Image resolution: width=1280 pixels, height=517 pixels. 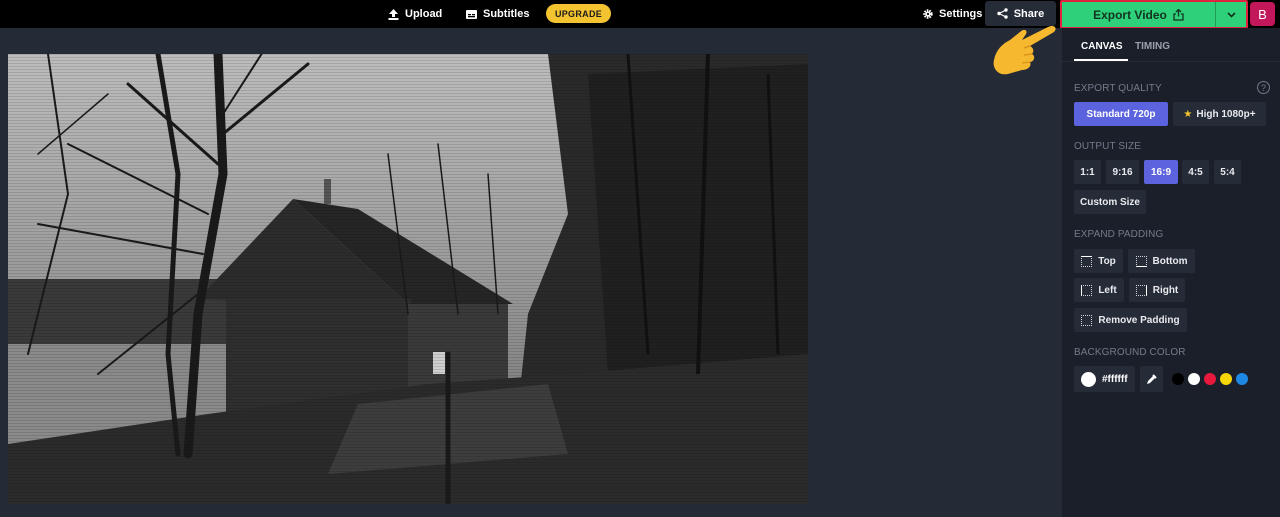 What do you see at coordinates (506, 14) in the screenshot?
I see `subtitles-label: Subtitles` at bounding box center [506, 14].